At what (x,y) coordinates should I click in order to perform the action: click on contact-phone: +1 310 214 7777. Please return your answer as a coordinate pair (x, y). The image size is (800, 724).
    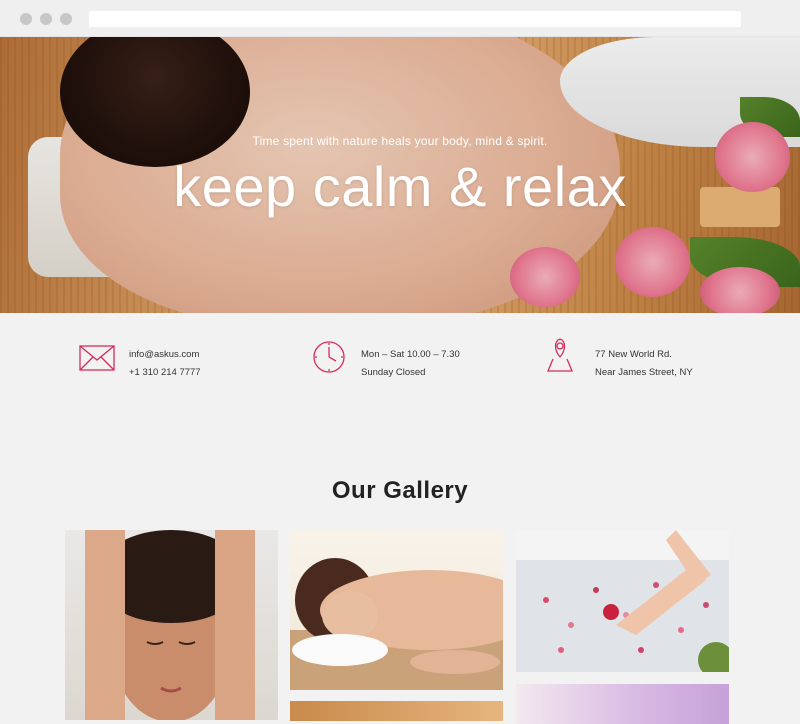
    Looking at the image, I should click on (165, 372).